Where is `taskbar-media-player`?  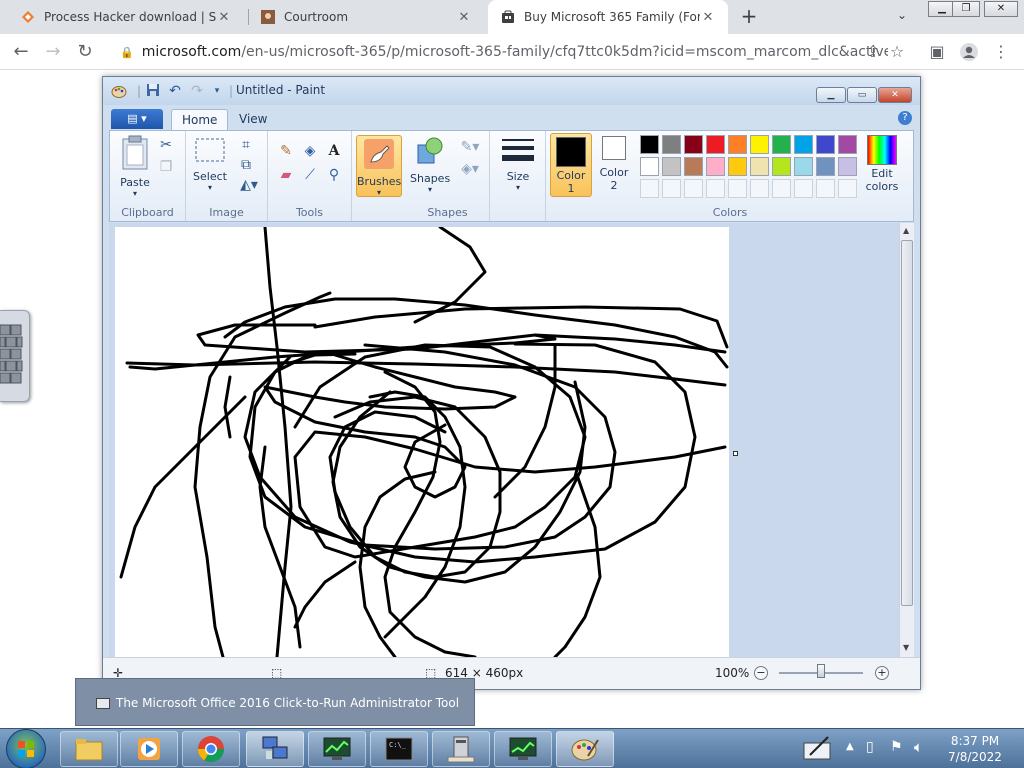
taskbar-media-player is located at coordinates (149, 749).